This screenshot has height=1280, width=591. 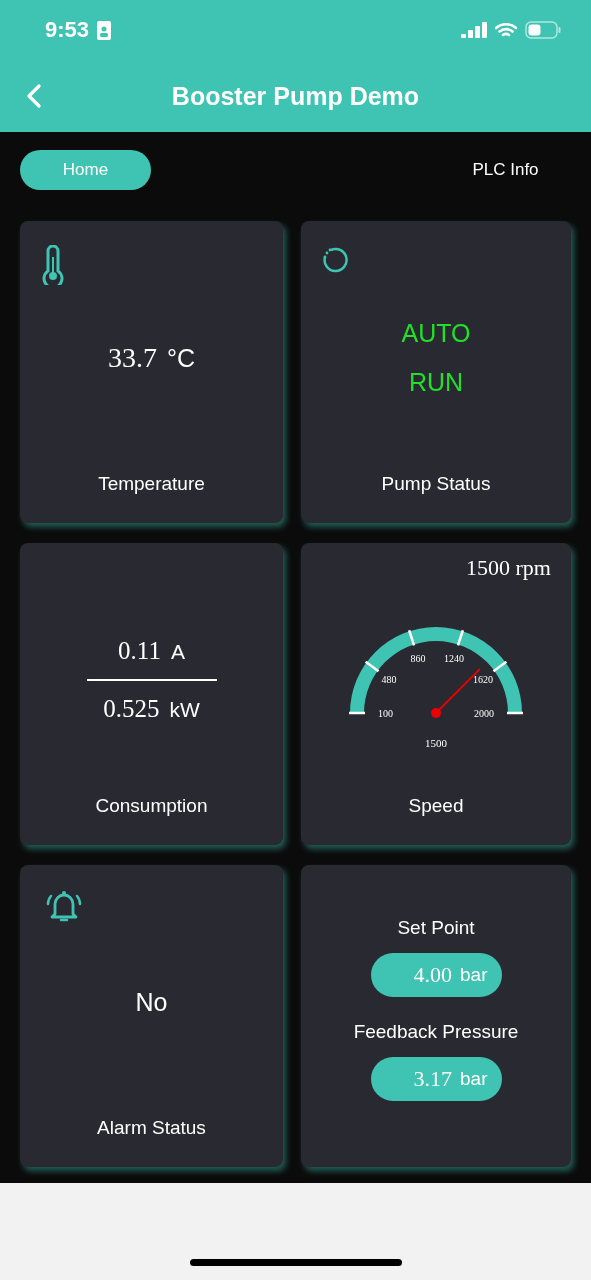 I want to click on pressure-label: Set Point, so click(x=436, y=928).